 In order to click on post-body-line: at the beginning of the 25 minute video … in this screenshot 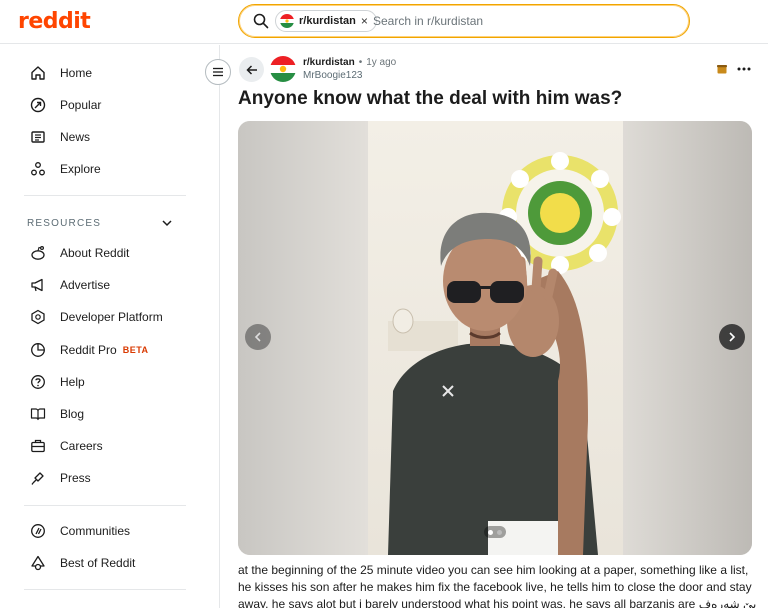, I will do `click(493, 570)`.